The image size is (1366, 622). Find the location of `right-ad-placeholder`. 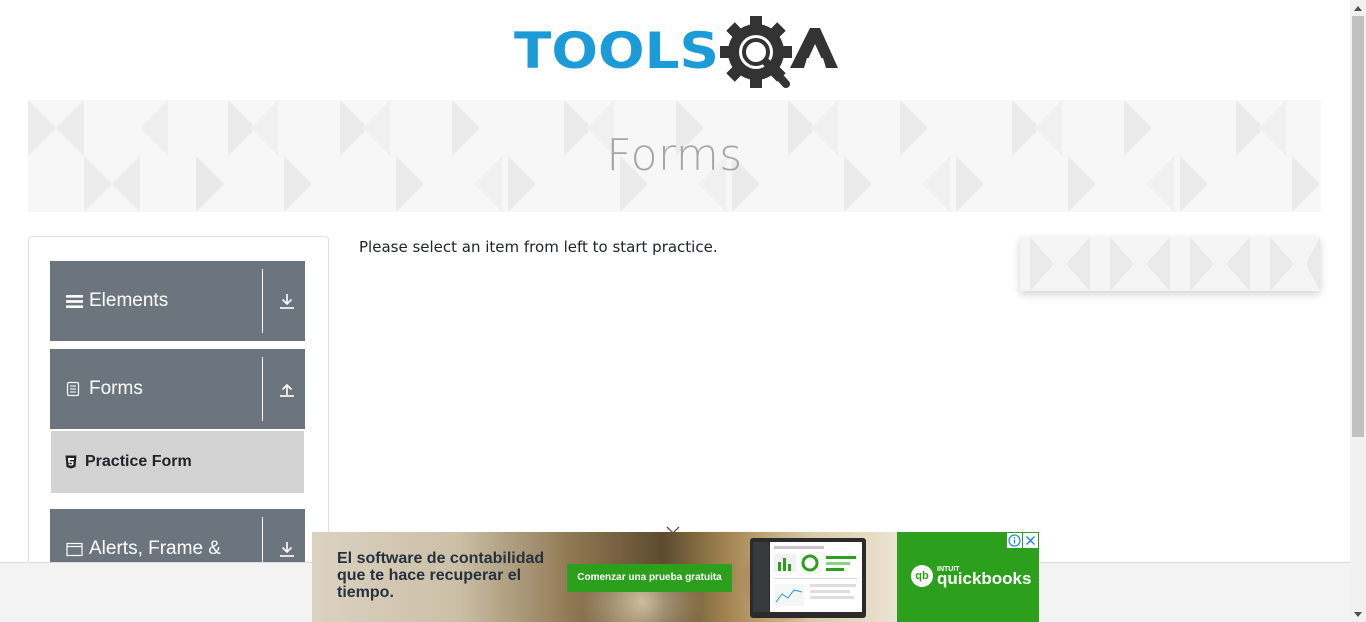

right-ad-placeholder is located at coordinates (1170, 264).